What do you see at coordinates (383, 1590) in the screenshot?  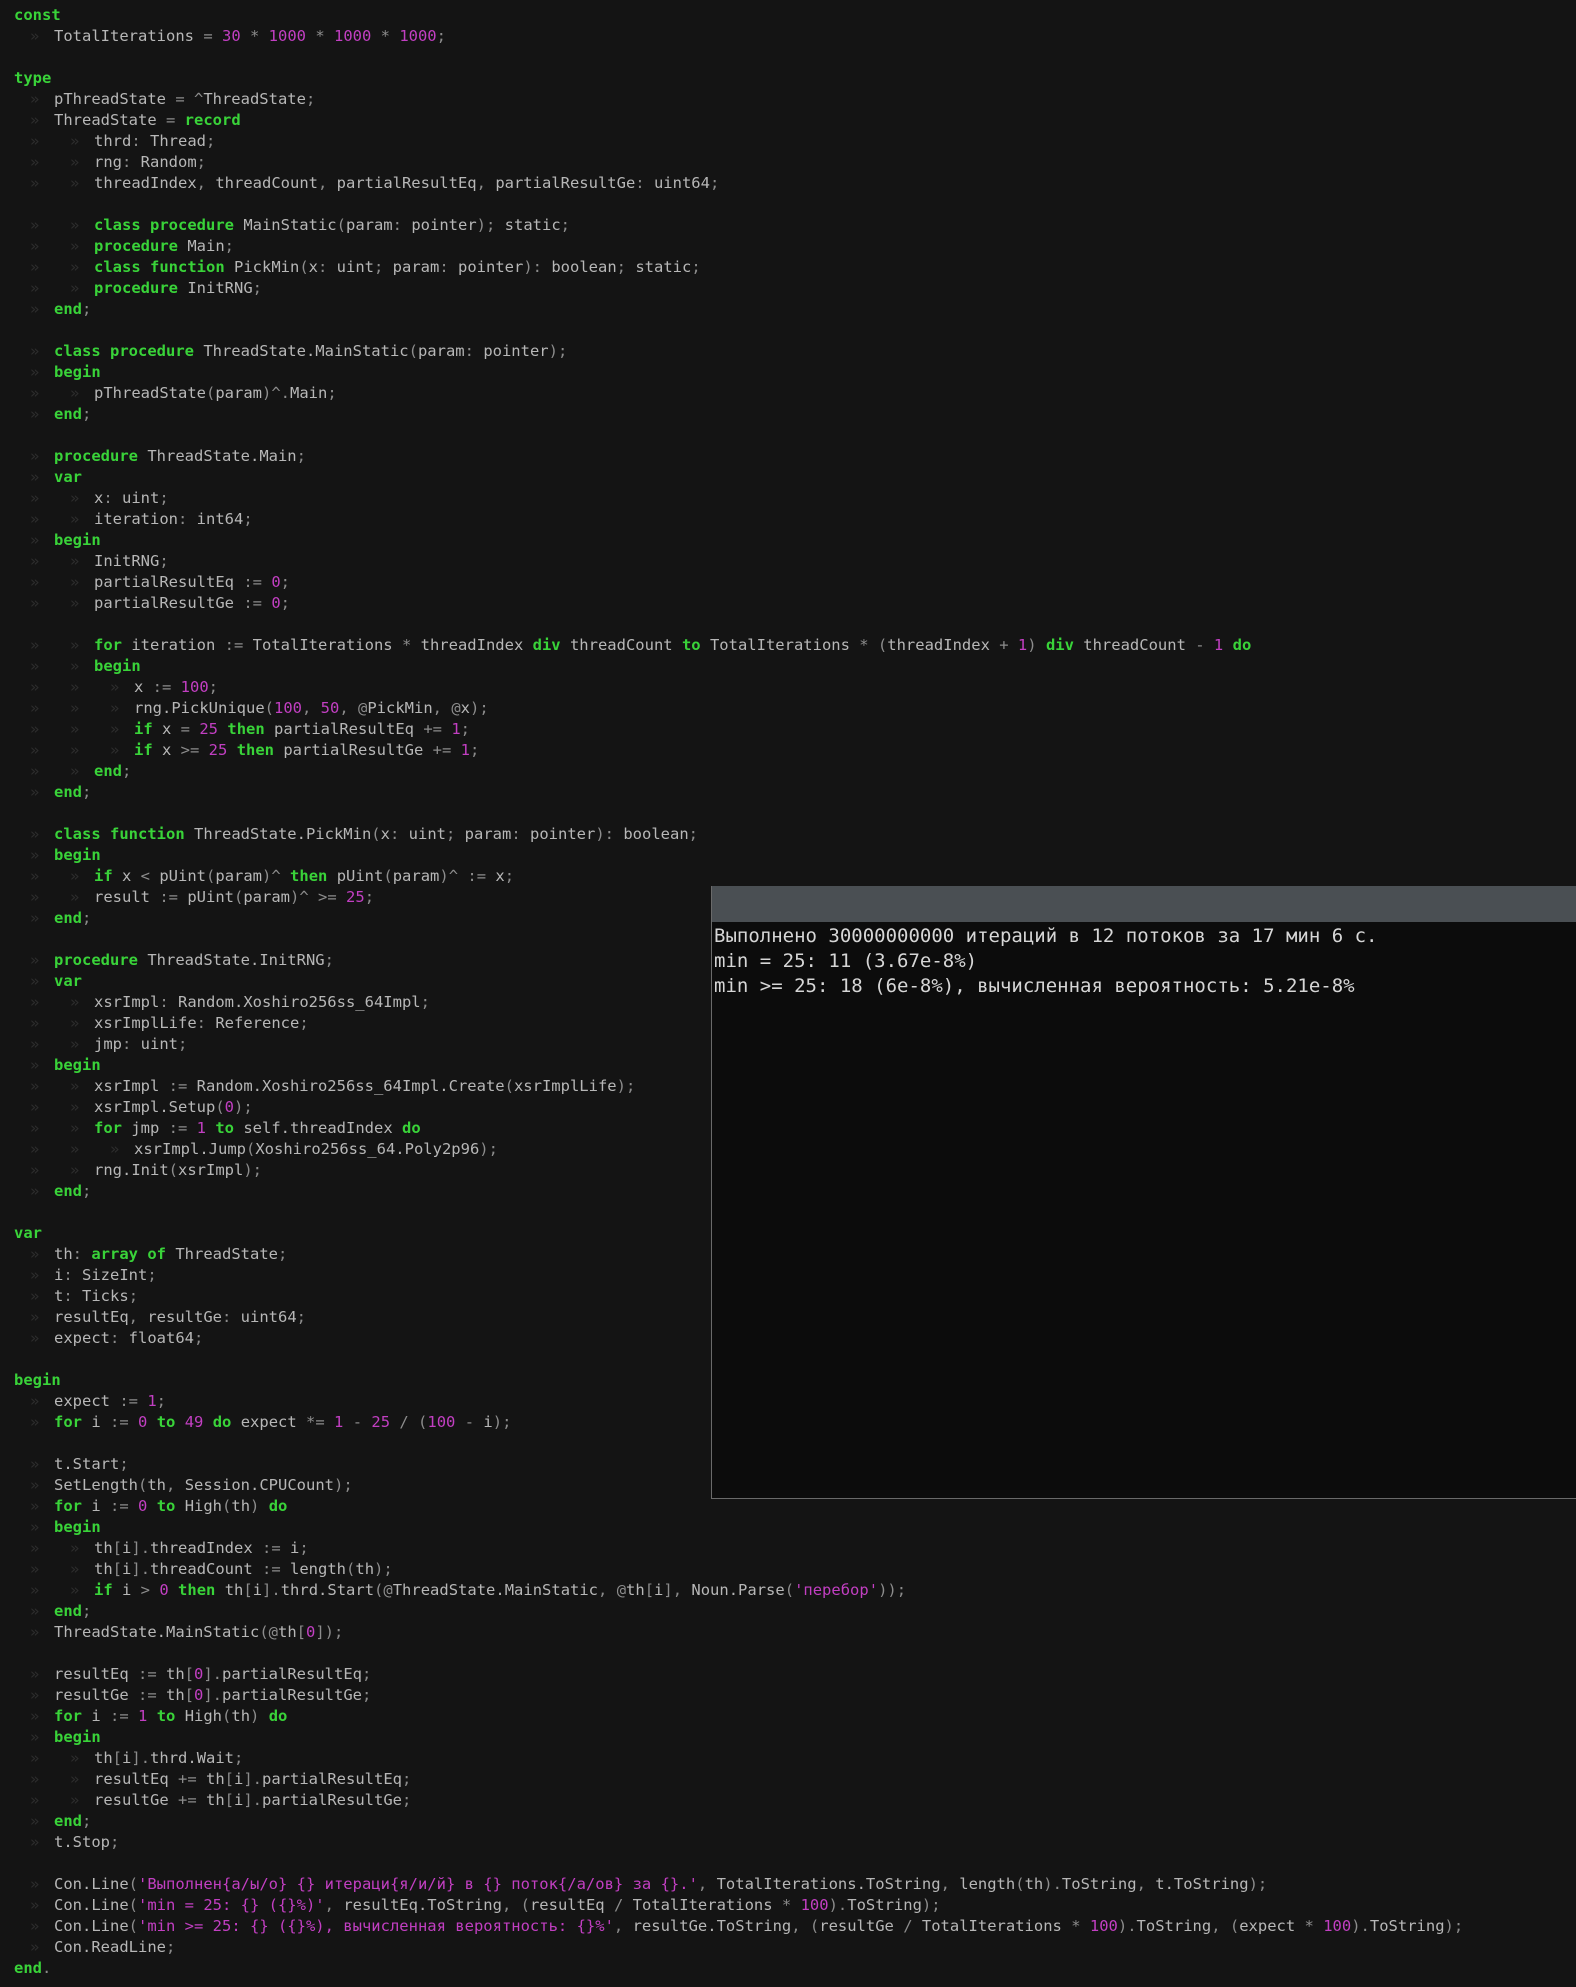 I see `code-punctuation: (@` at bounding box center [383, 1590].